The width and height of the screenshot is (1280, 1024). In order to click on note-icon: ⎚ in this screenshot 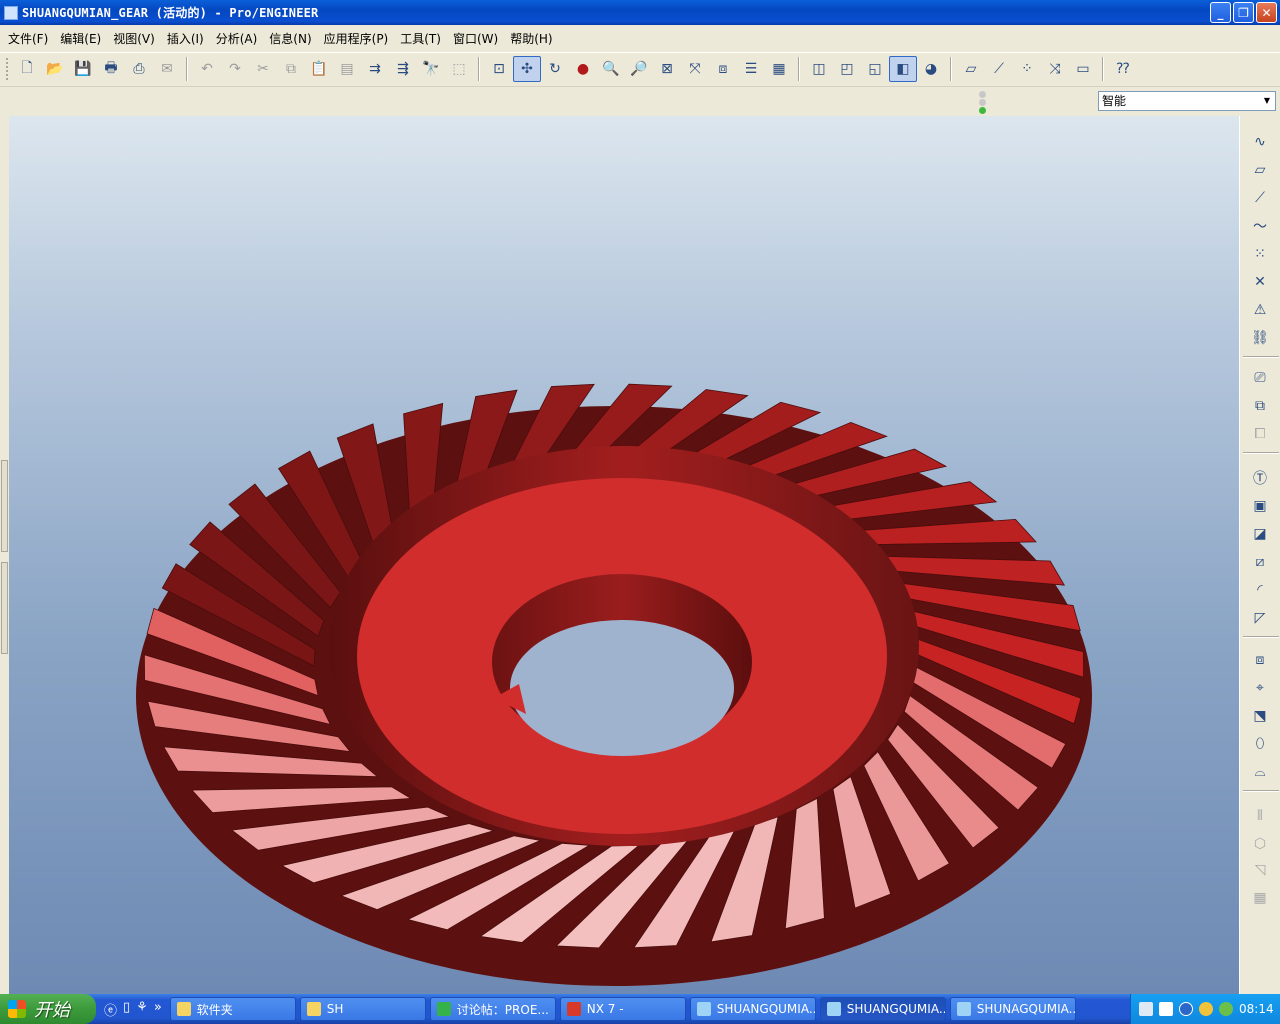, I will do `click(1260, 378)`.